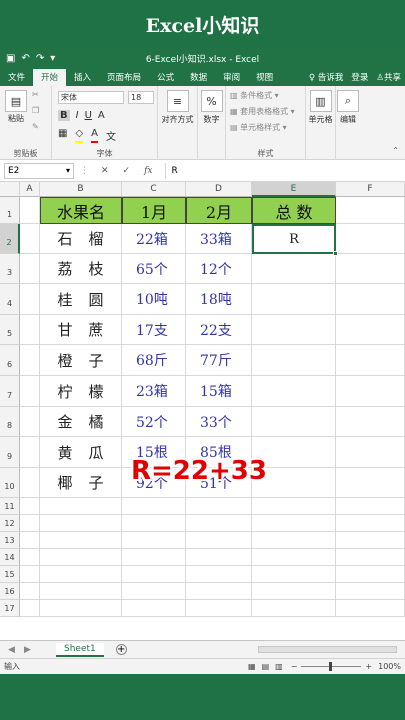 The image size is (405, 720). Describe the element at coordinates (52, 58) in the screenshot. I see `customize-icon: ▾` at that location.